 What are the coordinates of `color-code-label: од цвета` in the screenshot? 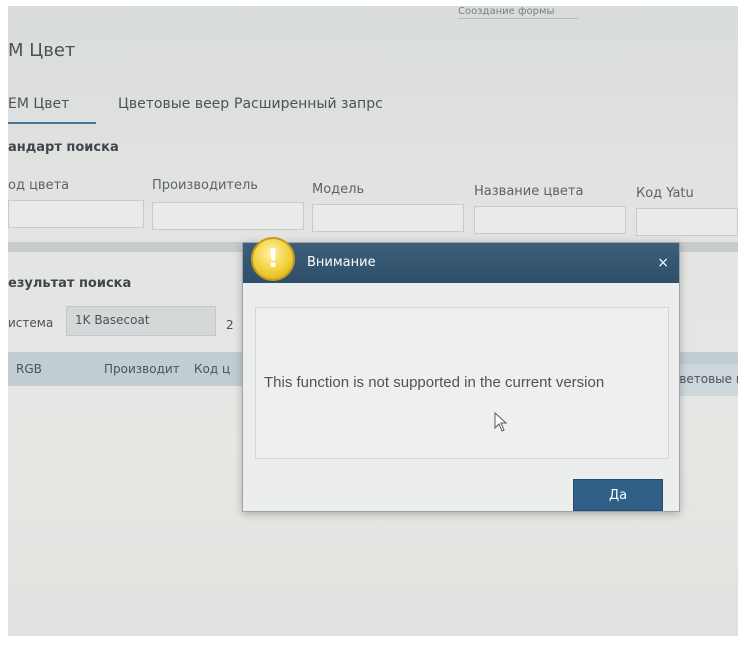 It's located at (39, 185).